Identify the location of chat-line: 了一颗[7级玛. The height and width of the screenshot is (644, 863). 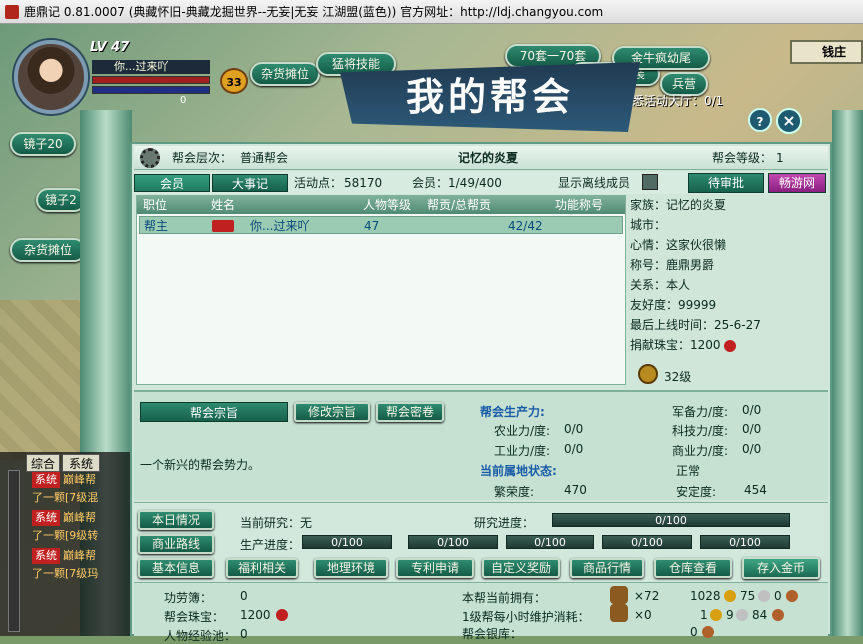
(82, 574).